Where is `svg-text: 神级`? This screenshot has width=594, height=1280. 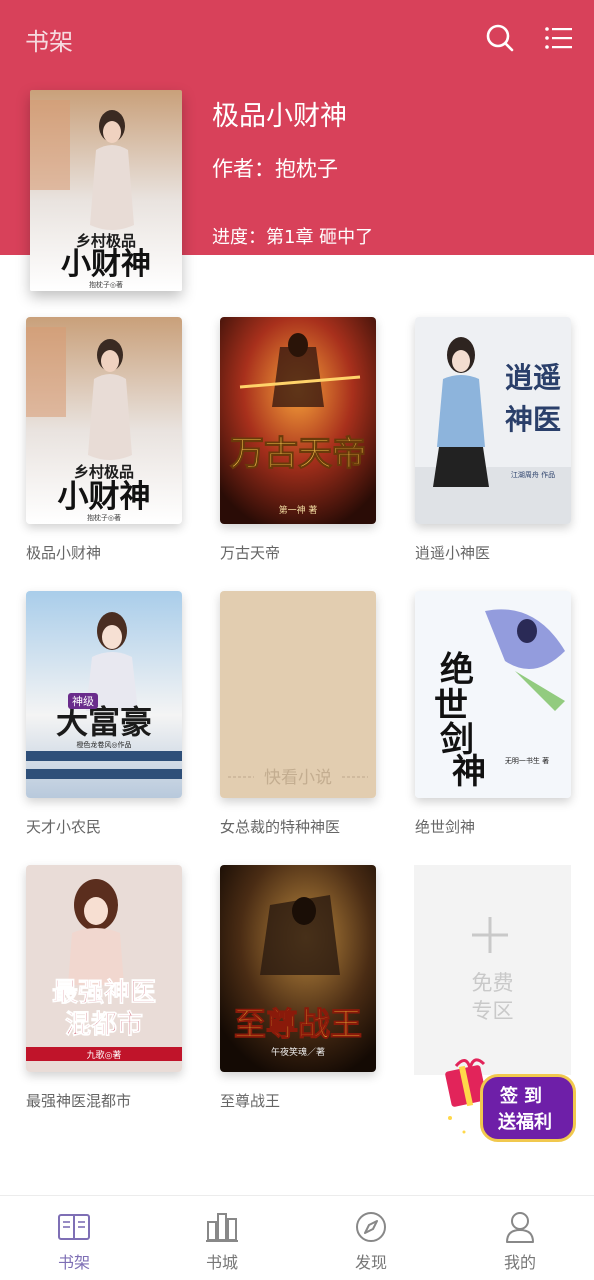 svg-text: 神级 is located at coordinates (83, 701).